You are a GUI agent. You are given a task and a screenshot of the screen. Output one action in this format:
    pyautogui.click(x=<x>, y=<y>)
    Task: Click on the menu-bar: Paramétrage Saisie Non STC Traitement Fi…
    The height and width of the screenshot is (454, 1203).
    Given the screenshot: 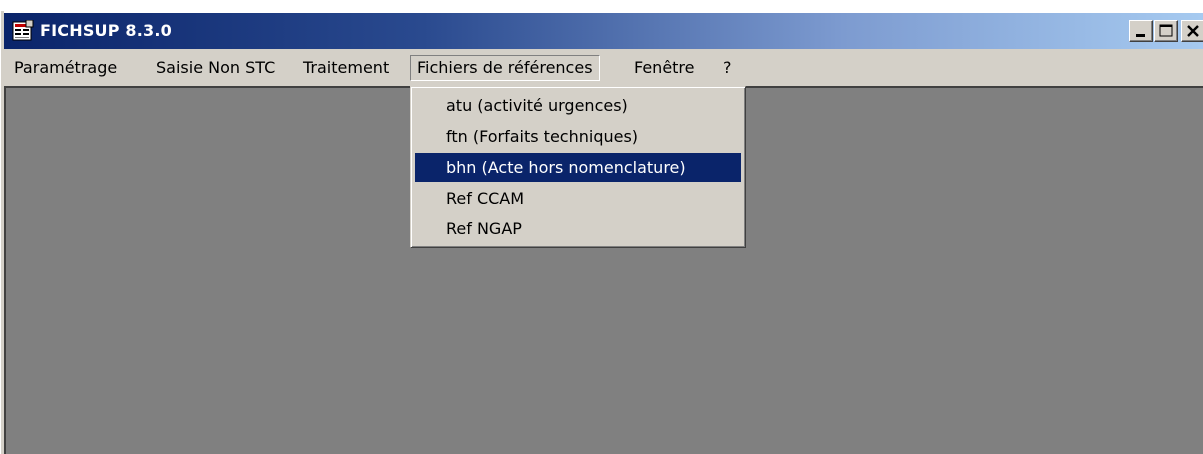 What is the action you would take?
    pyautogui.click(x=603, y=67)
    